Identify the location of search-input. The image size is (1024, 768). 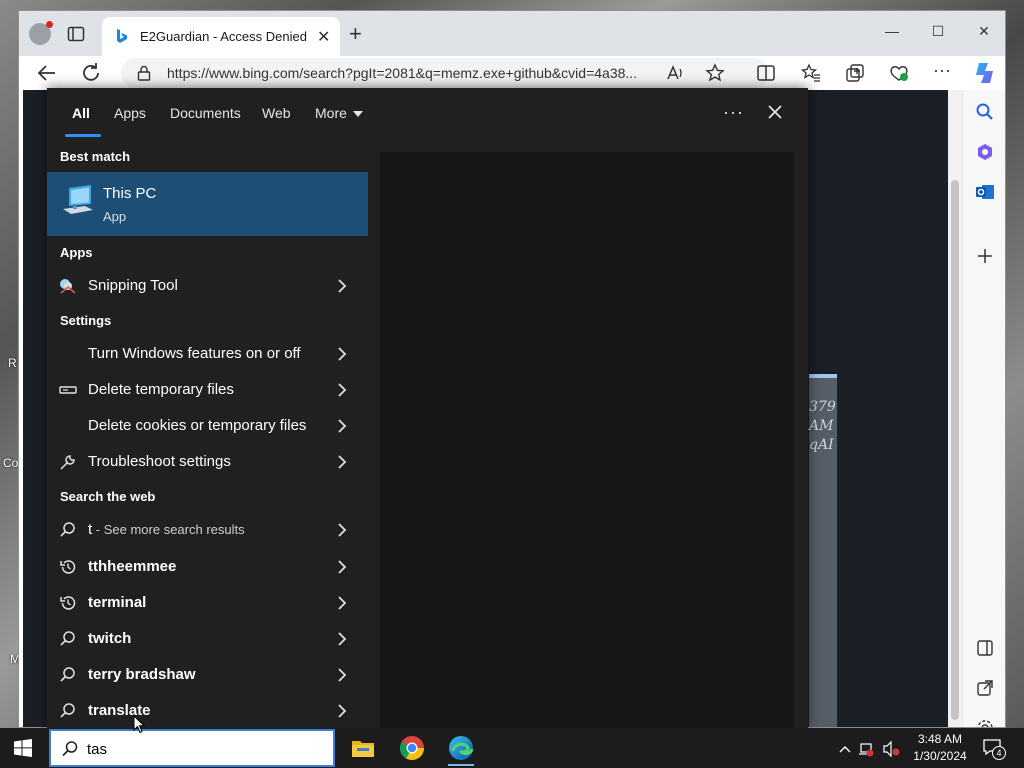
(207, 749).